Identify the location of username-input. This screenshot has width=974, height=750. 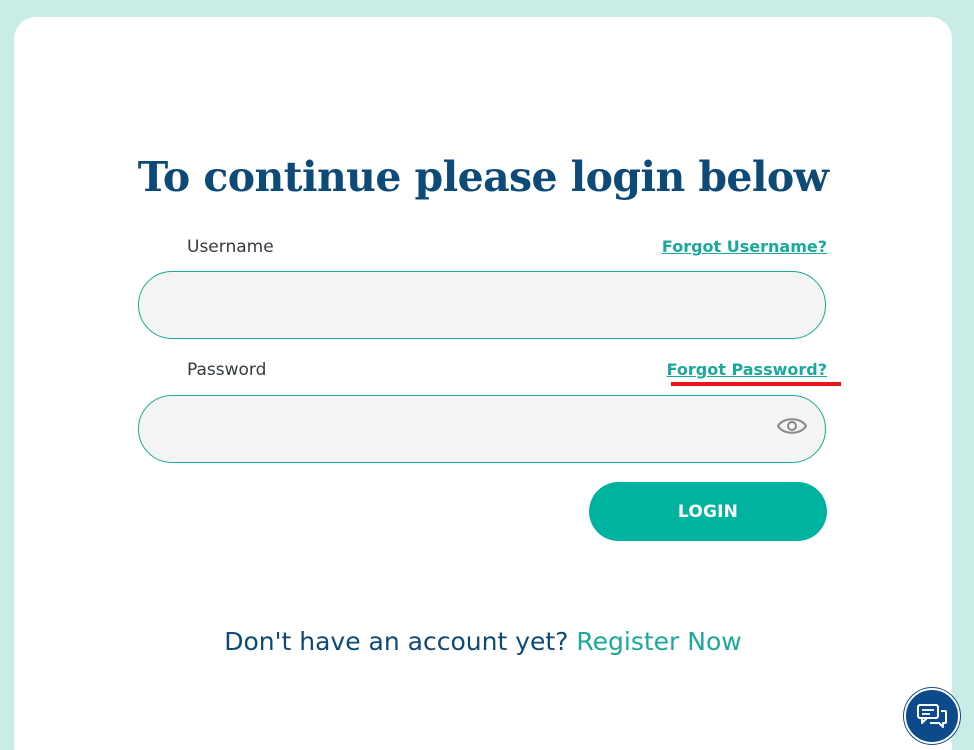
(482, 305).